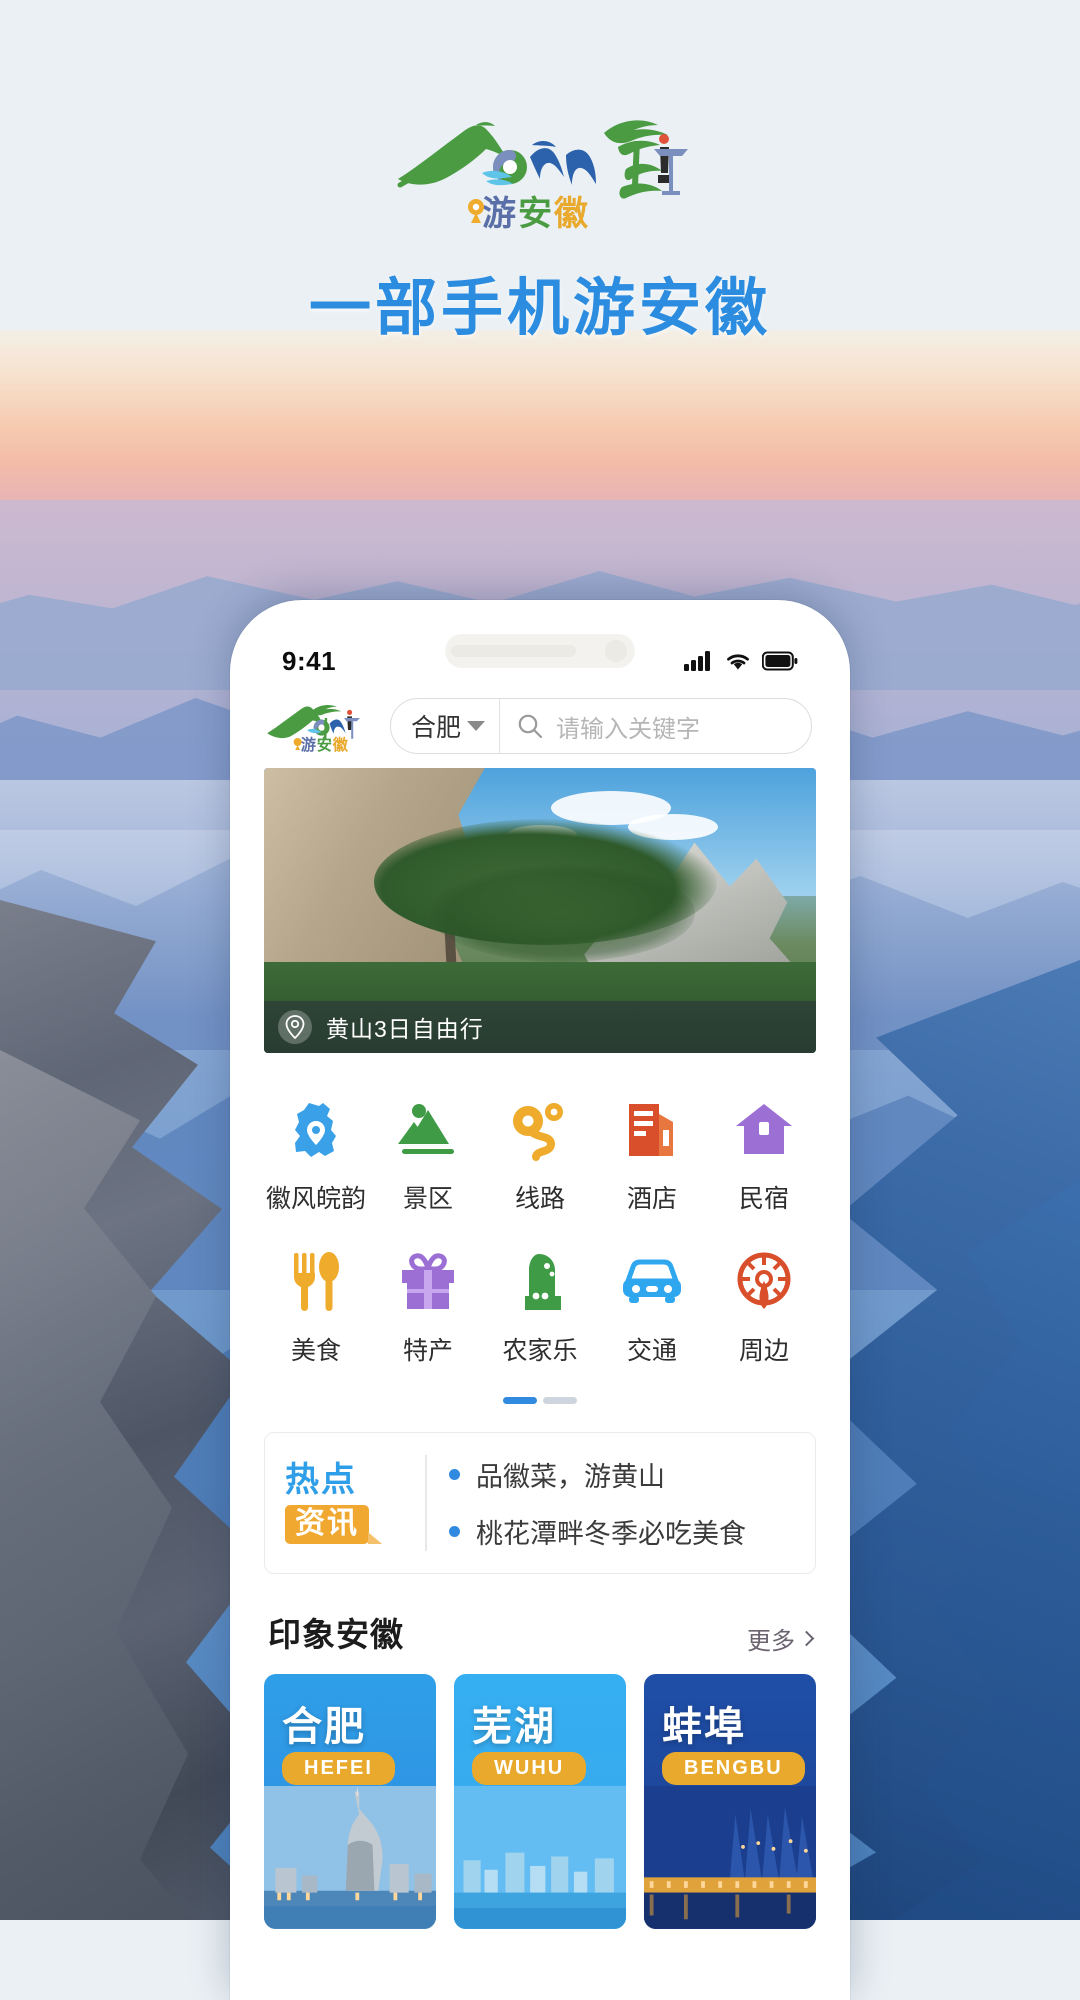 The width and height of the screenshot is (1080, 2000). Describe the element at coordinates (806, 1638) in the screenshot. I see `chevron-right-icon` at that location.